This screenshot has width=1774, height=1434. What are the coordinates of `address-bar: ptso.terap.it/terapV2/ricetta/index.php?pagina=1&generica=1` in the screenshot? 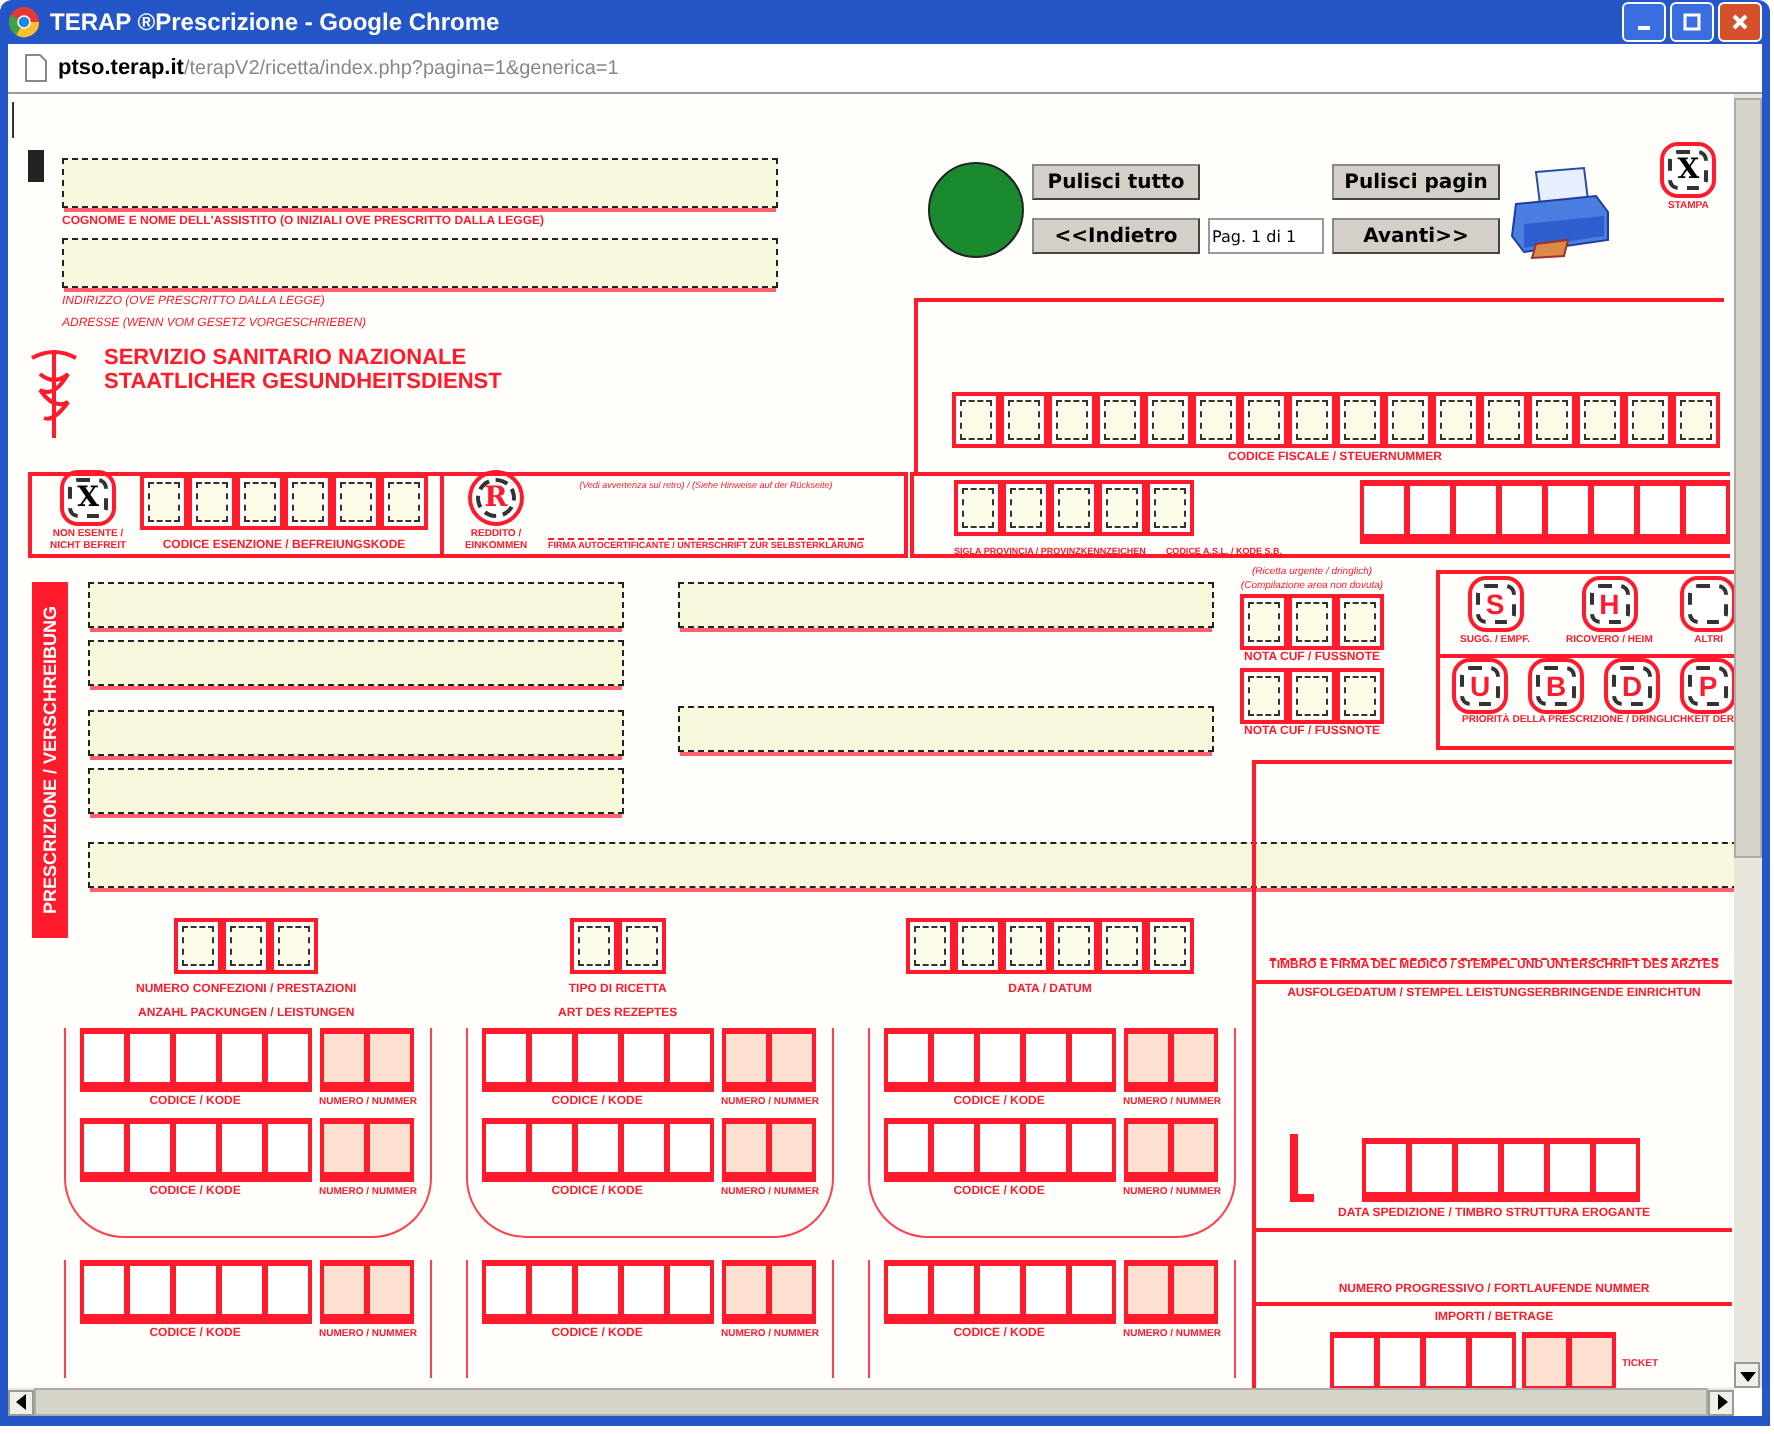 It's located at (885, 69).